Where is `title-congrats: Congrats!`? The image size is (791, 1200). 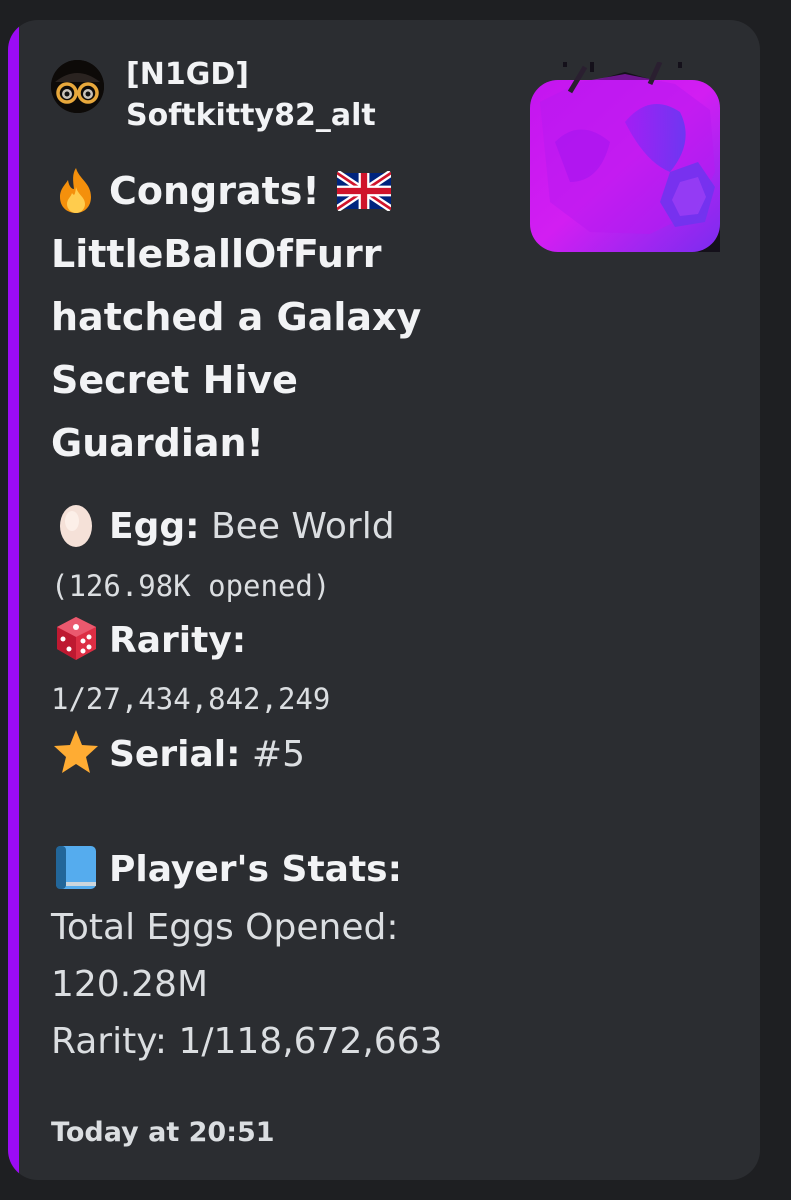
title-congrats: Congrats! is located at coordinates (214, 191).